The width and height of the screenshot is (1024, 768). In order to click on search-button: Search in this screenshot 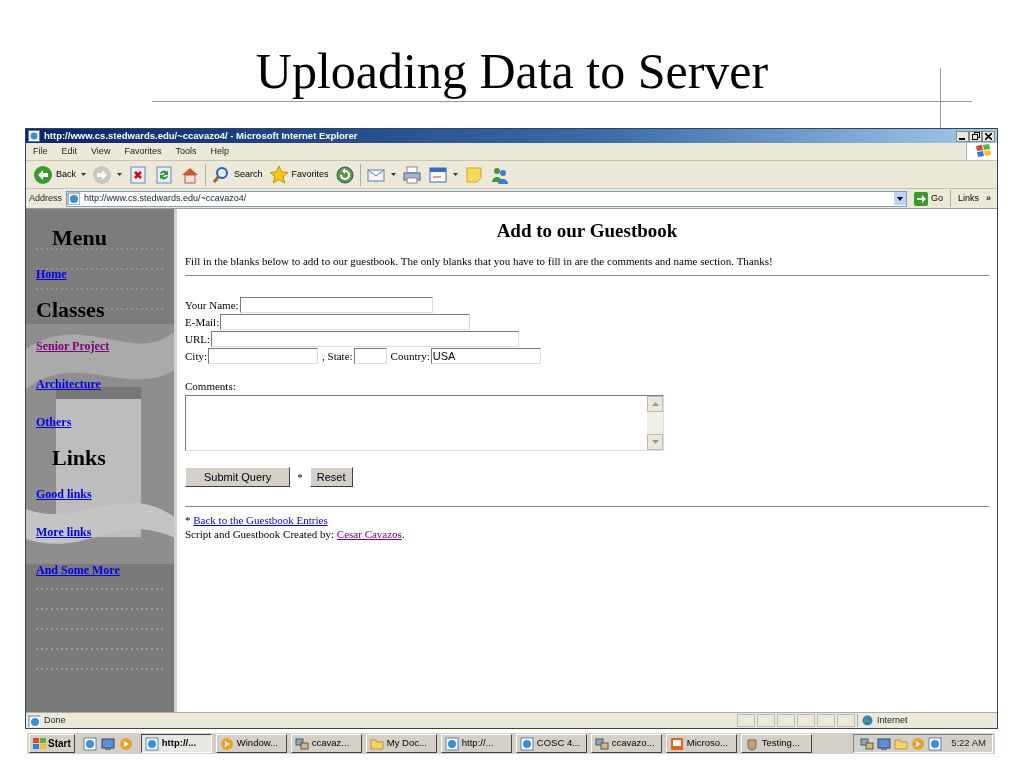, I will do `click(237, 174)`.